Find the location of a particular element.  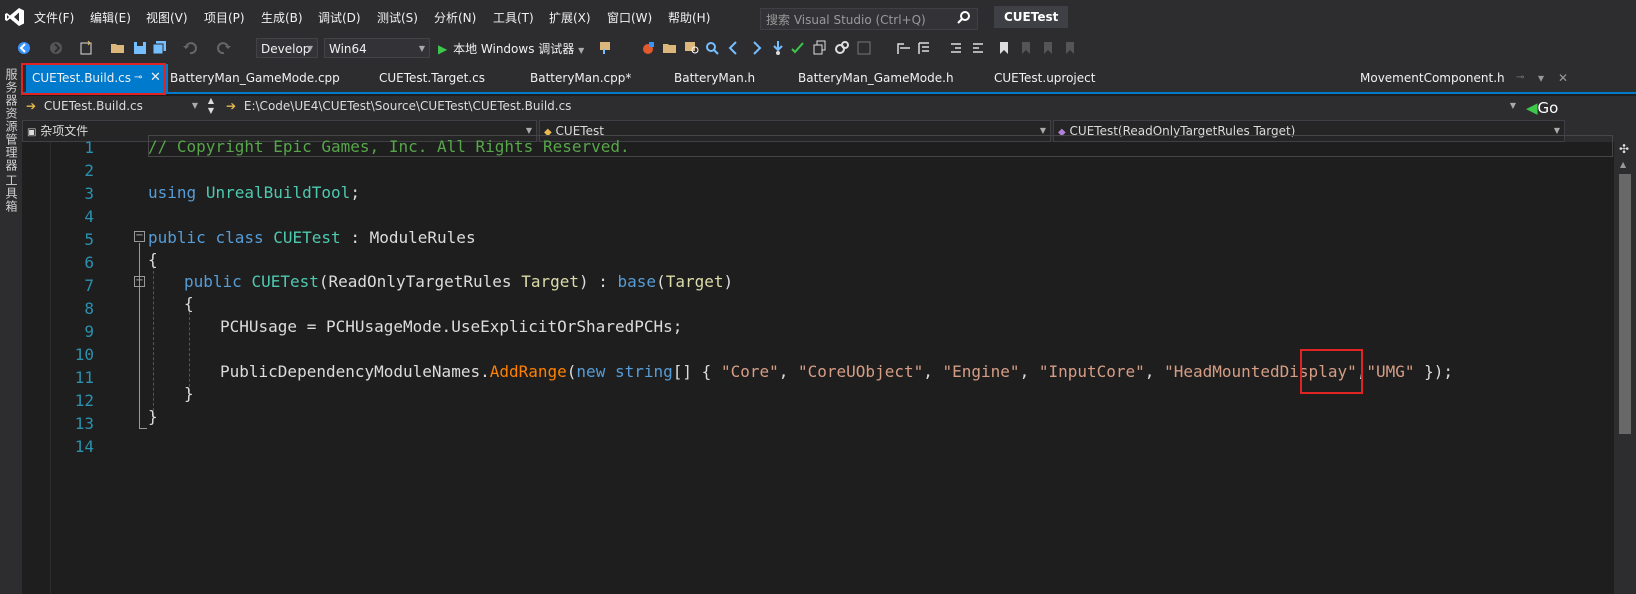

line-number: 12 is located at coordinates (84, 400).